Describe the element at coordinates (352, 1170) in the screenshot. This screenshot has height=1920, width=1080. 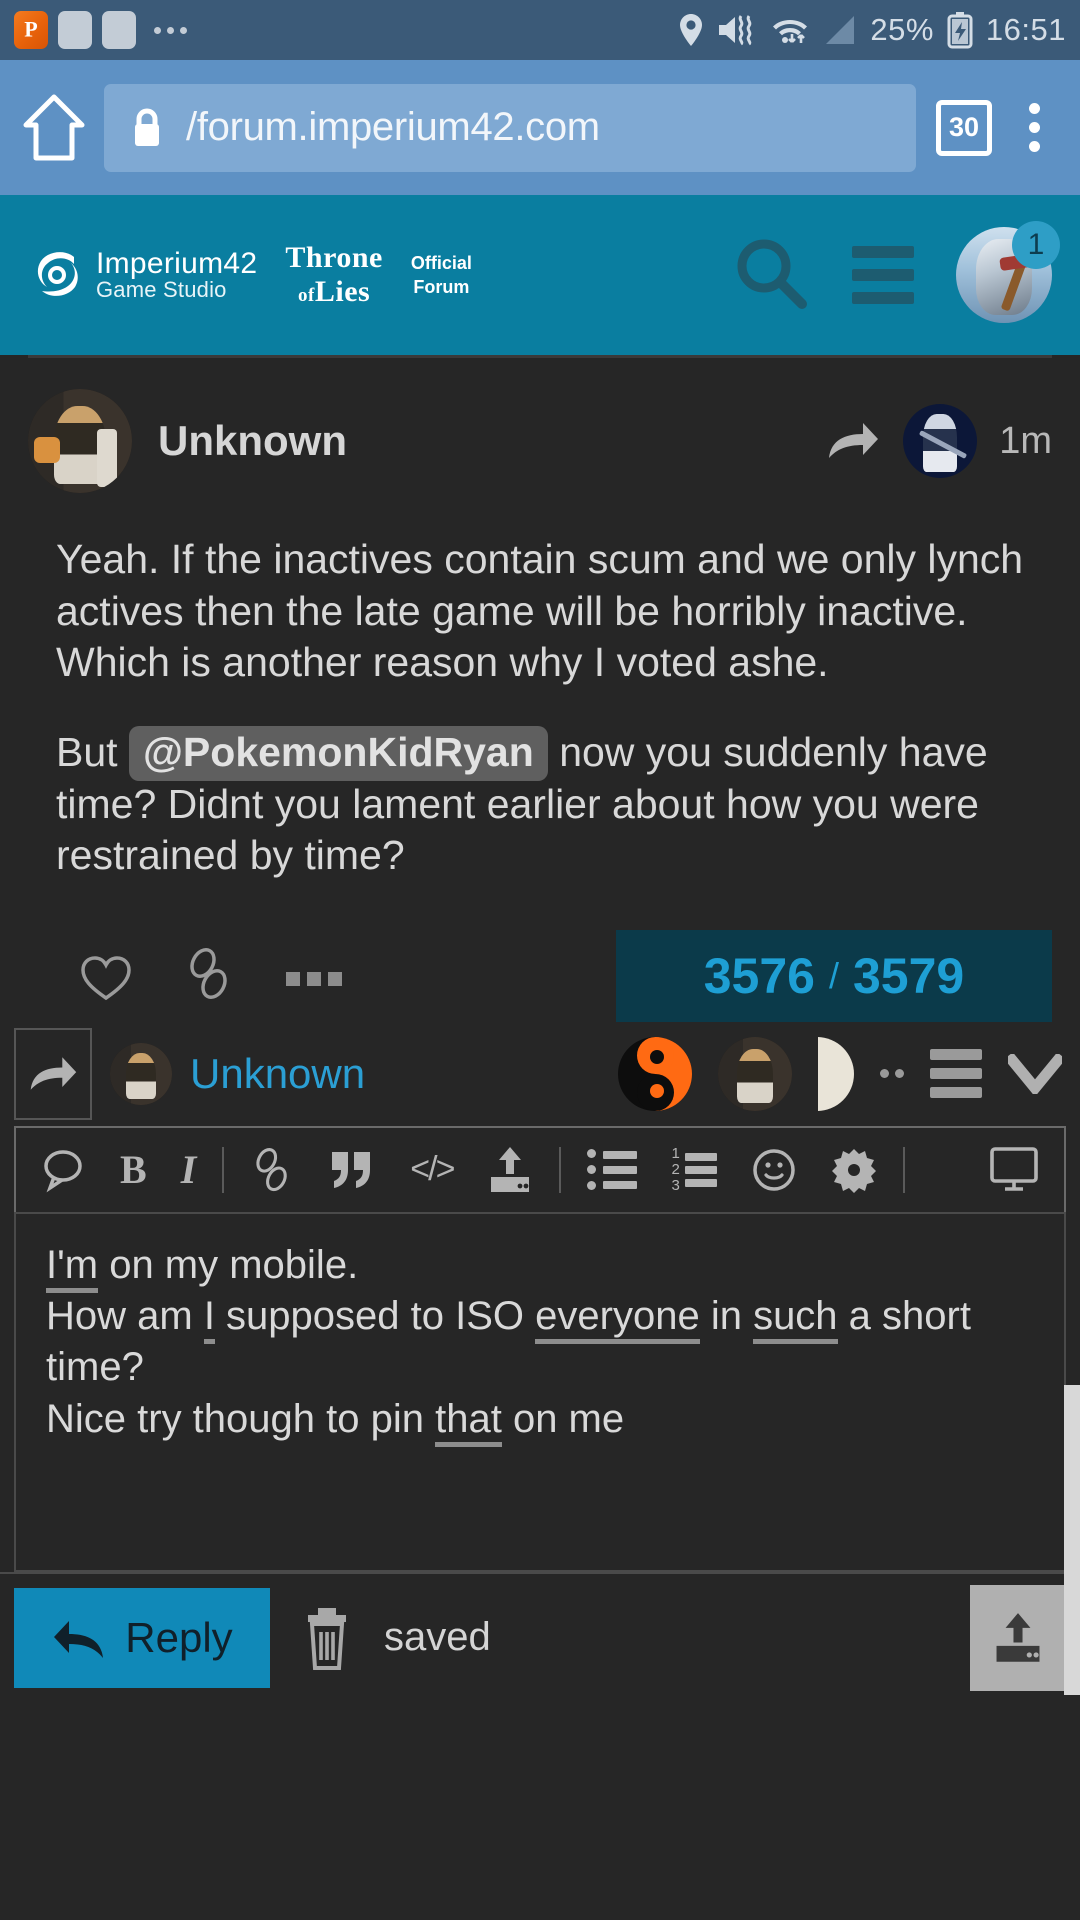
I see `blockquote-button` at that location.